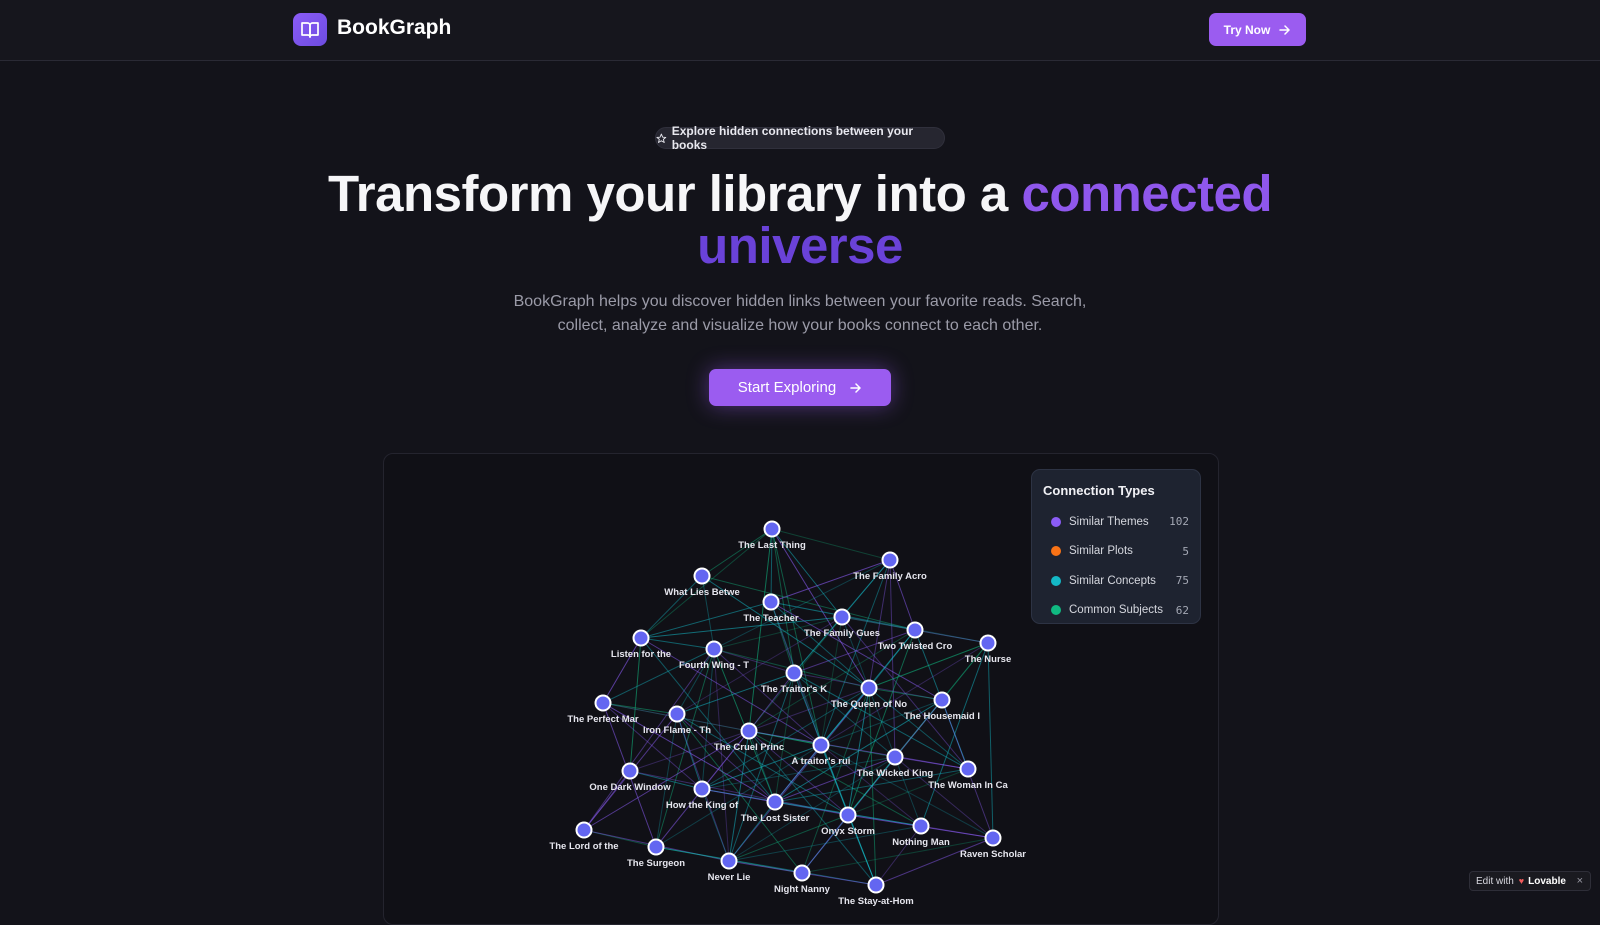 This screenshot has width=1600, height=925. I want to click on book-node-label: The Teacher, so click(771, 618).